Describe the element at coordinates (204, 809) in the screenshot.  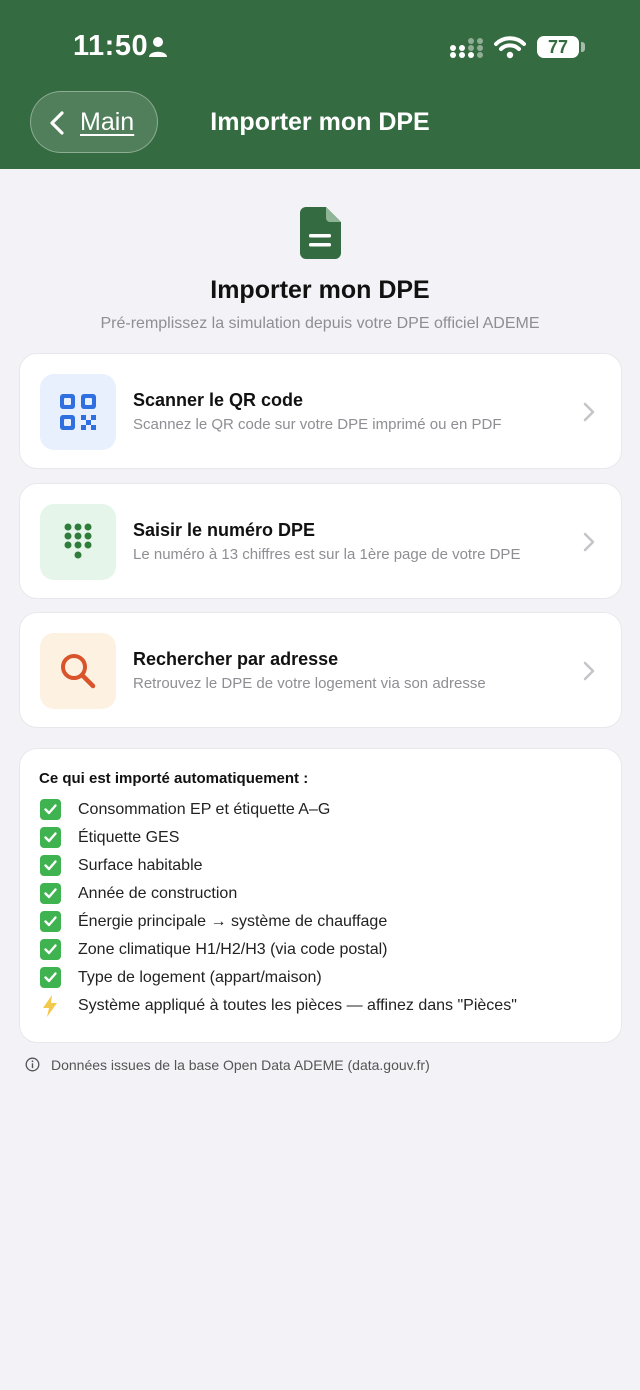
I see `list-item-text: Consommation EP et étiquette A–G` at that location.